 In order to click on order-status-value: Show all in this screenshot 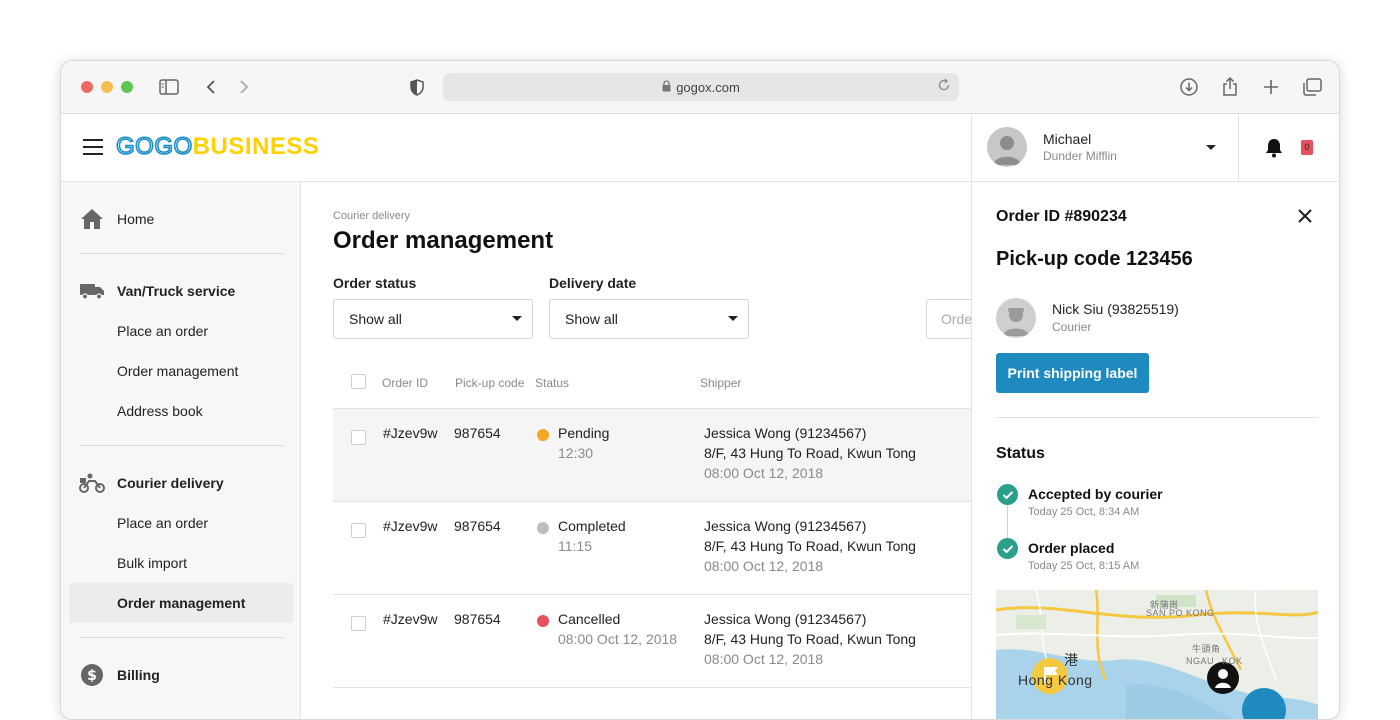, I will do `click(375, 319)`.